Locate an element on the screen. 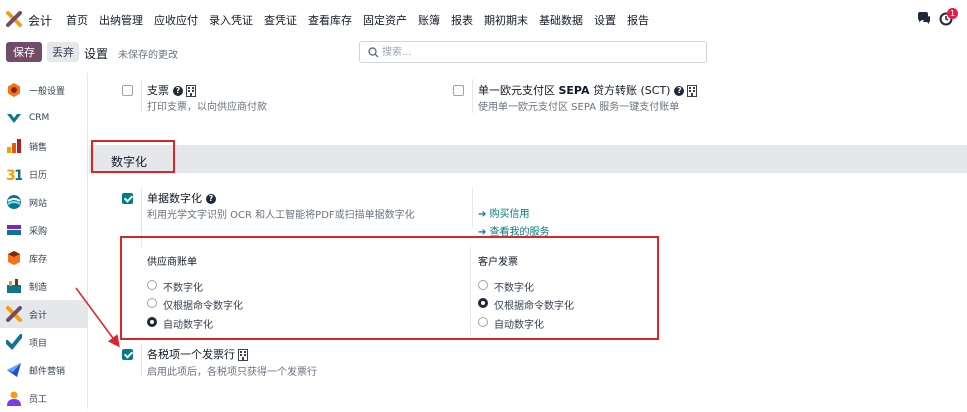 Image resolution: width=967 pixels, height=412 pixels. menu-item-ledgers: 账簿 is located at coordinates (429, 20).